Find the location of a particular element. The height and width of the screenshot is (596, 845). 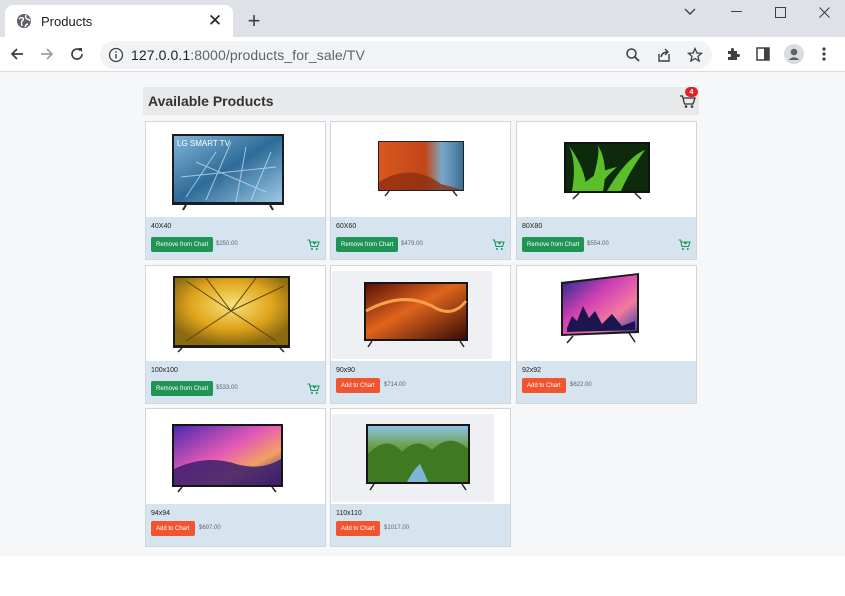

product-size: 110x110 is located at coordinates (349, 513).